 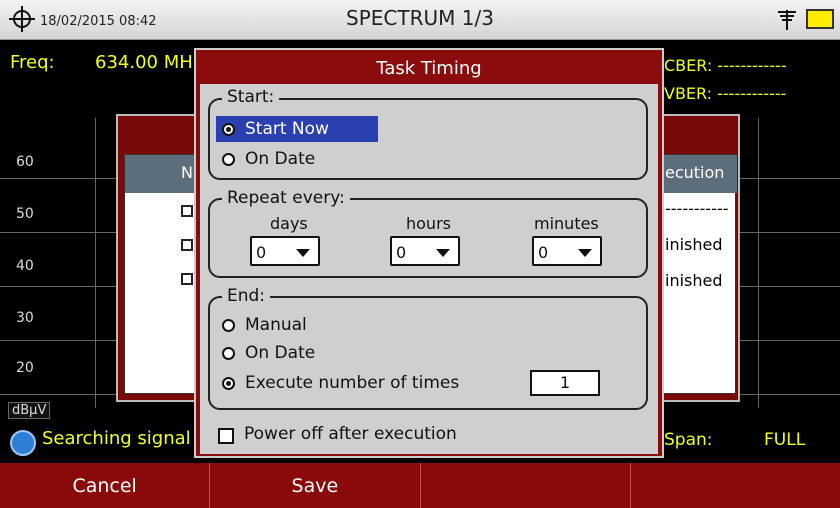 What do you see at coordinates (285, 251) in the screenshot?
I see `days-select: 0` at bounding box center [285, 251].